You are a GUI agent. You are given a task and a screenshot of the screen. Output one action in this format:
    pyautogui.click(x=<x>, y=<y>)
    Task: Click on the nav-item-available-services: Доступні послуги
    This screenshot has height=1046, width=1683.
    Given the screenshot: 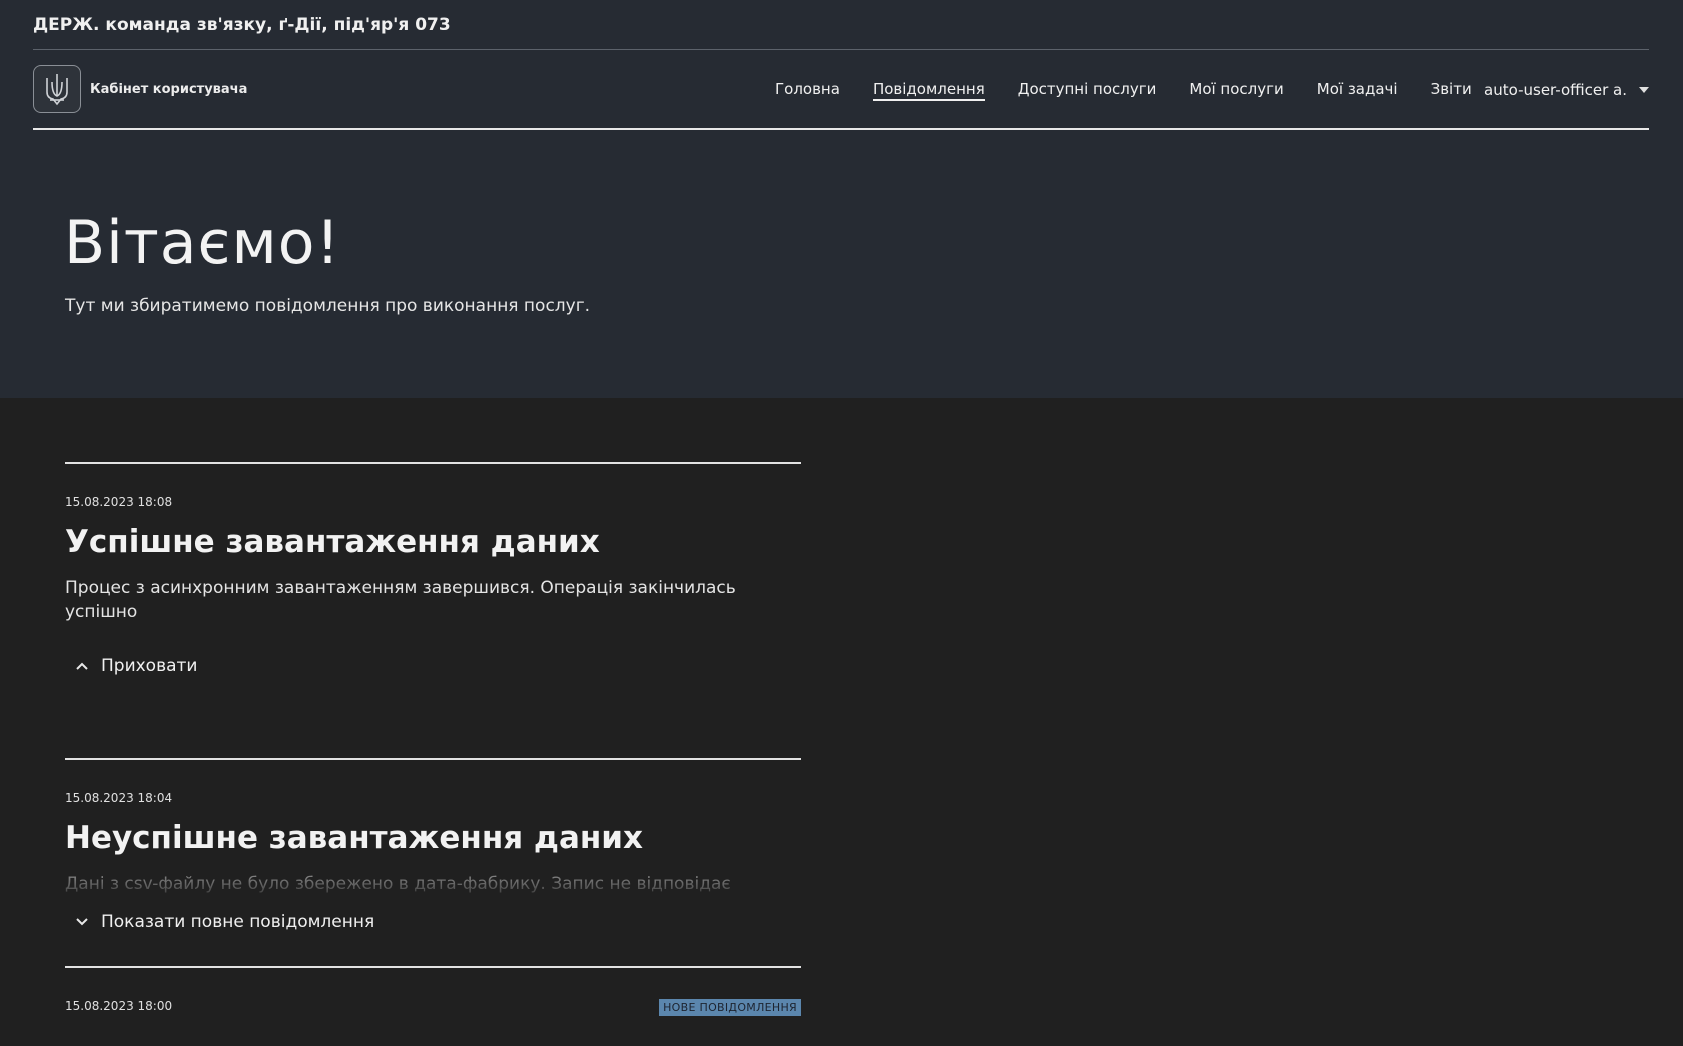 What is the action you would take?
    pyautogui.click(x=1087, y=90)
    